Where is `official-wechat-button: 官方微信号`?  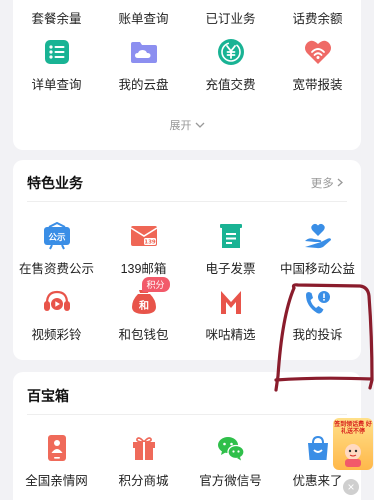
official-wechat-button: 官方微信号 is located at coordinates (230, 460).